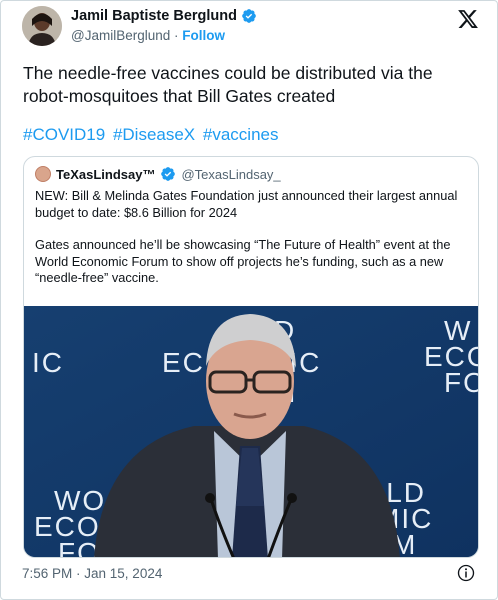 Image resolution: width=498 pixels, height=600 pixels. What do you see at coordinates (241, 134) in the screenshot?
I see `hashtag-link: #vaccines` at bounding box center [241, 134].